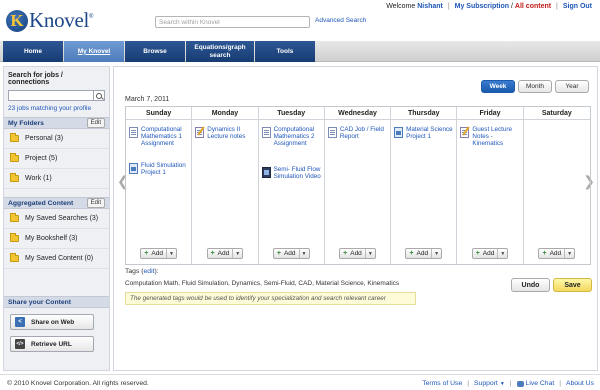  What do you see at coordinates (442, 383) in the screenshot?
I see `terms-of-use-link: Terms of Use` at bounding box center [442, 383].